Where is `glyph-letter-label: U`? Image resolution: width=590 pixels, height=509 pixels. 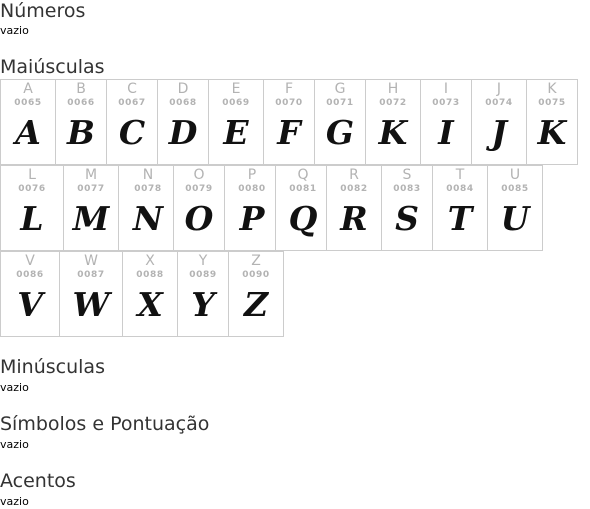 glyph-letter-label: U is located at coordinates (515, 175).